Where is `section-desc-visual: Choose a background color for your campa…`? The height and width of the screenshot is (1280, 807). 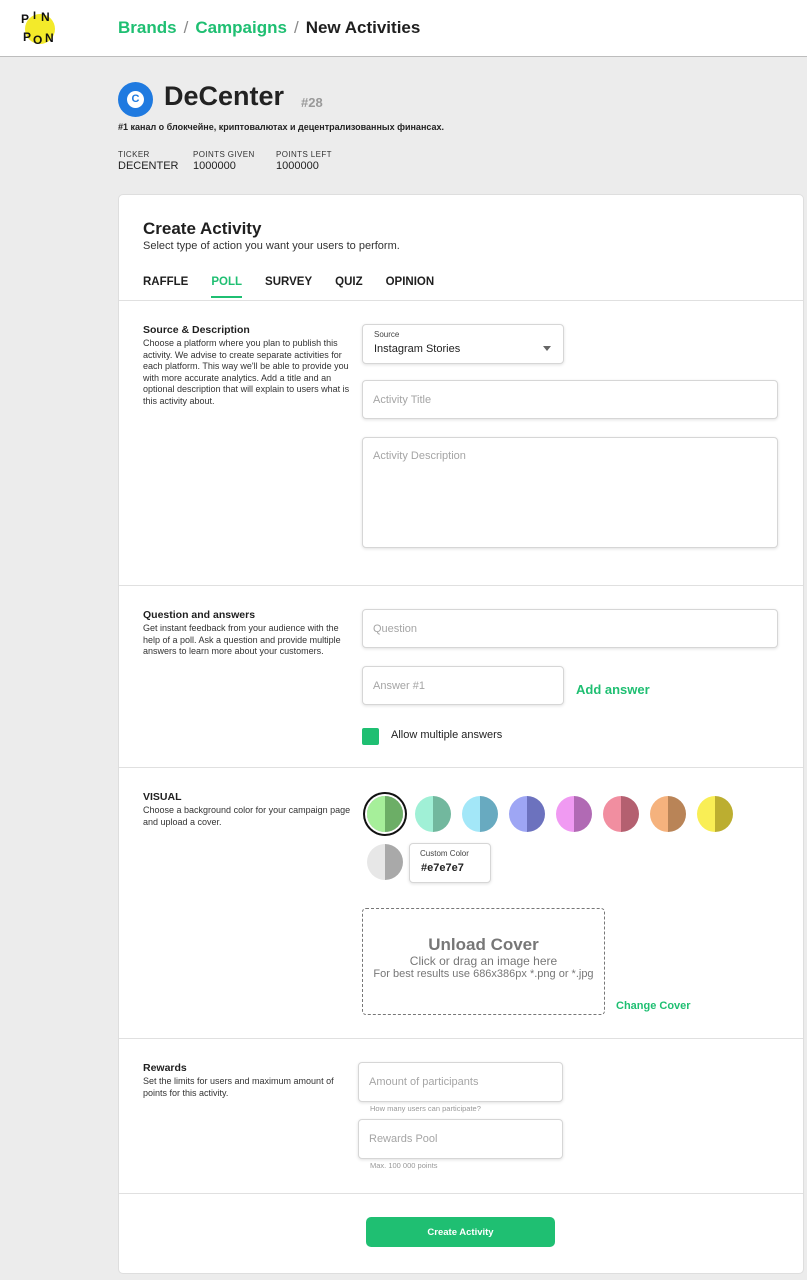 section-desc-visual: Choose a background color for your campa… is located at coordinates (247, 816).